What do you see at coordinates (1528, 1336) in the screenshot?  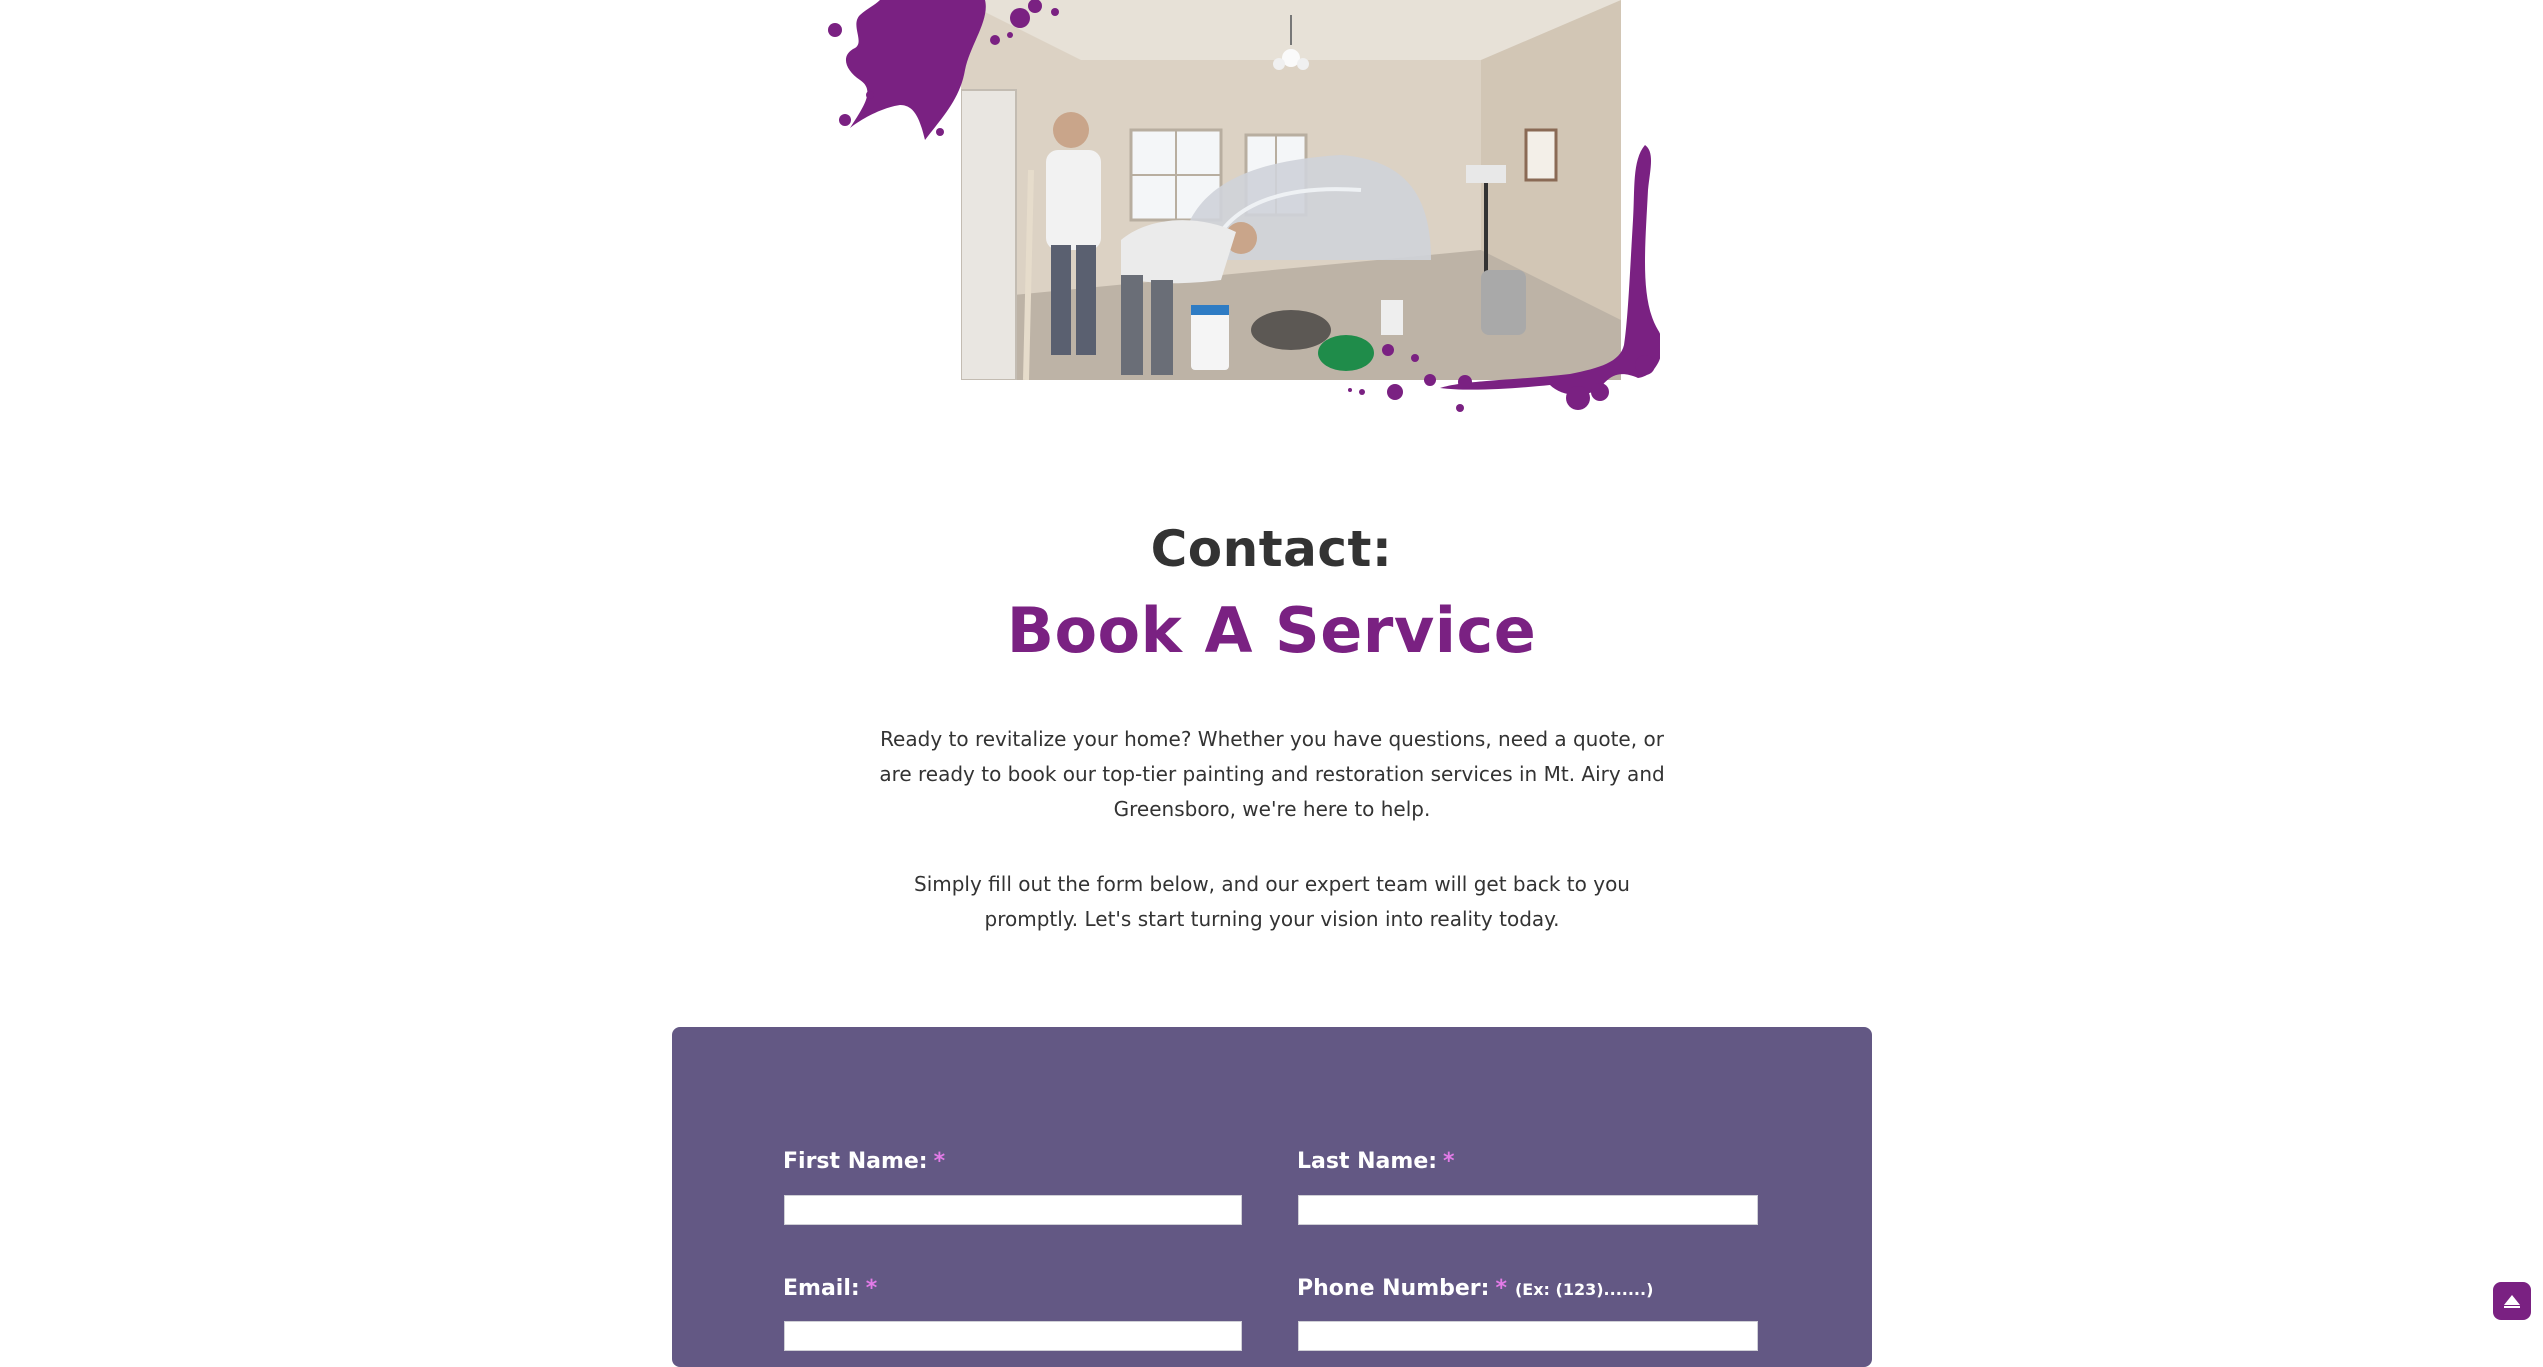 I see `phone-number-field` at bounding box center [1528, 1336].